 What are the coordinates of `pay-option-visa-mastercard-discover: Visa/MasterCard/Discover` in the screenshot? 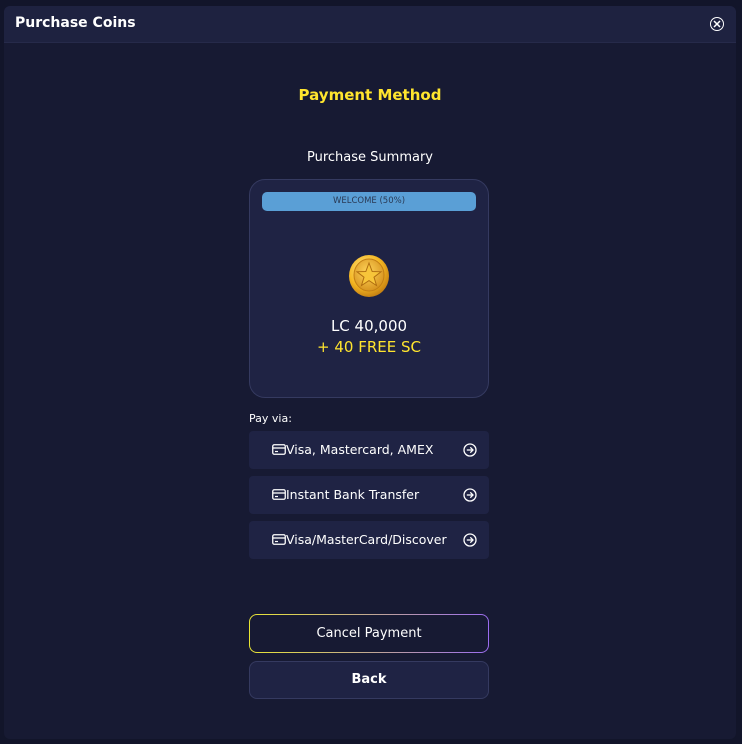 It's located at (369, 540).